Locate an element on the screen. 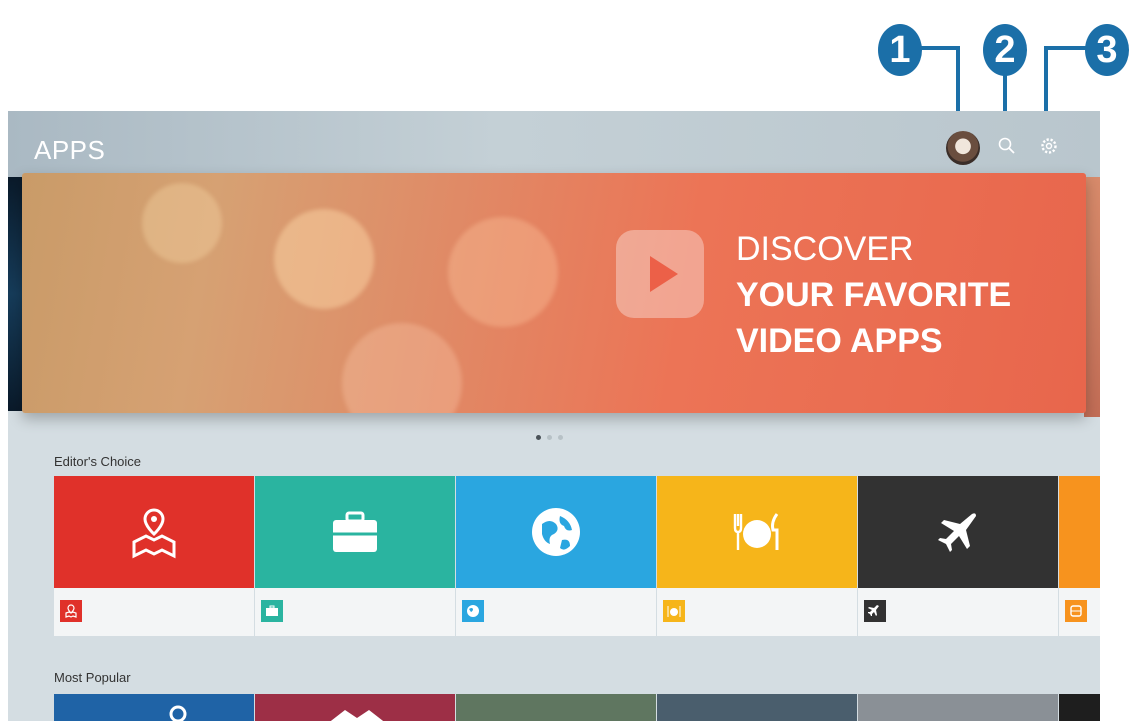 The width and height of the screenshot is (1133, 721). page-indicator is located at coordinates (552, 436).